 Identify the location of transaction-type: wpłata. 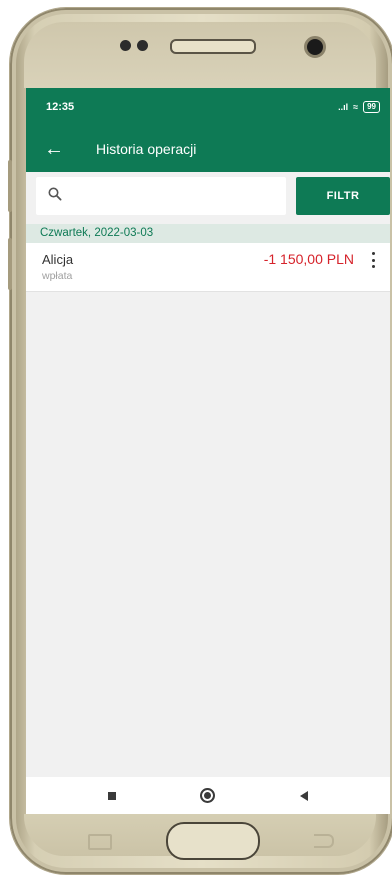
(57, 276).